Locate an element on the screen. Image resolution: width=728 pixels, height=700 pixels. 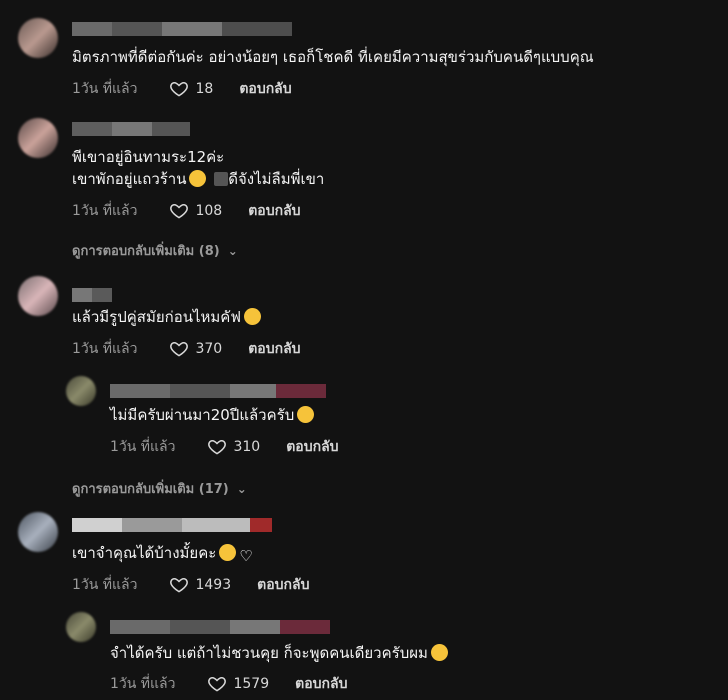
reply-meta: 1วัน ที่แล้ว 1579 ตอบกลับ is located at coordinates (228, 684).